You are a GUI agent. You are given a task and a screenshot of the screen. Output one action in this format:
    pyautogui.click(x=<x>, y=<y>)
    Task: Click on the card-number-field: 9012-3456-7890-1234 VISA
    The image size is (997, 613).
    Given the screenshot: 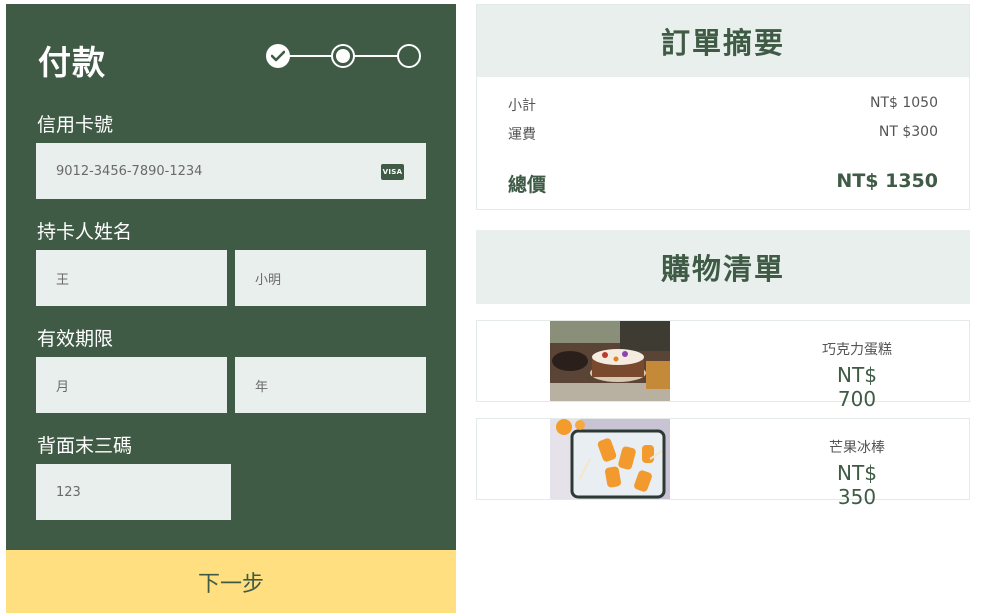 What is the action you would take?
    pyautogui.click(x=231, y=171)
    